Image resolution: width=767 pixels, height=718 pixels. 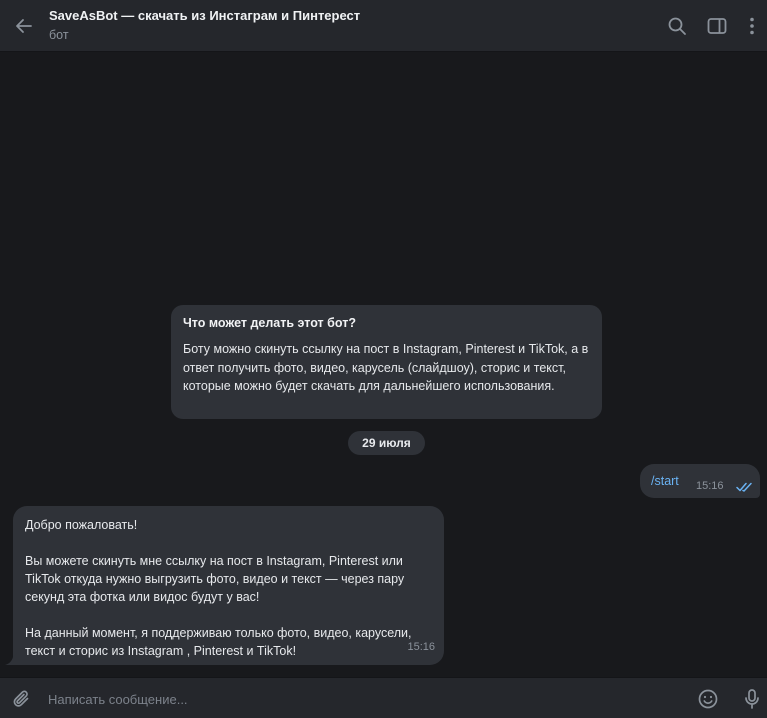 What do you see at coordinates (665, 481) in the screenshot?
I see `message-command-link: /start` at bounding box center [665, 481].